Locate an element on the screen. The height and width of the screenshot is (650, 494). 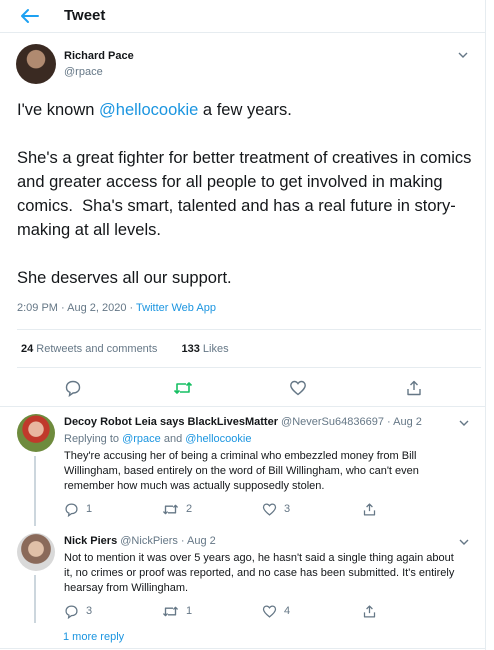
author-avatar is located at coordinates (36, 64).